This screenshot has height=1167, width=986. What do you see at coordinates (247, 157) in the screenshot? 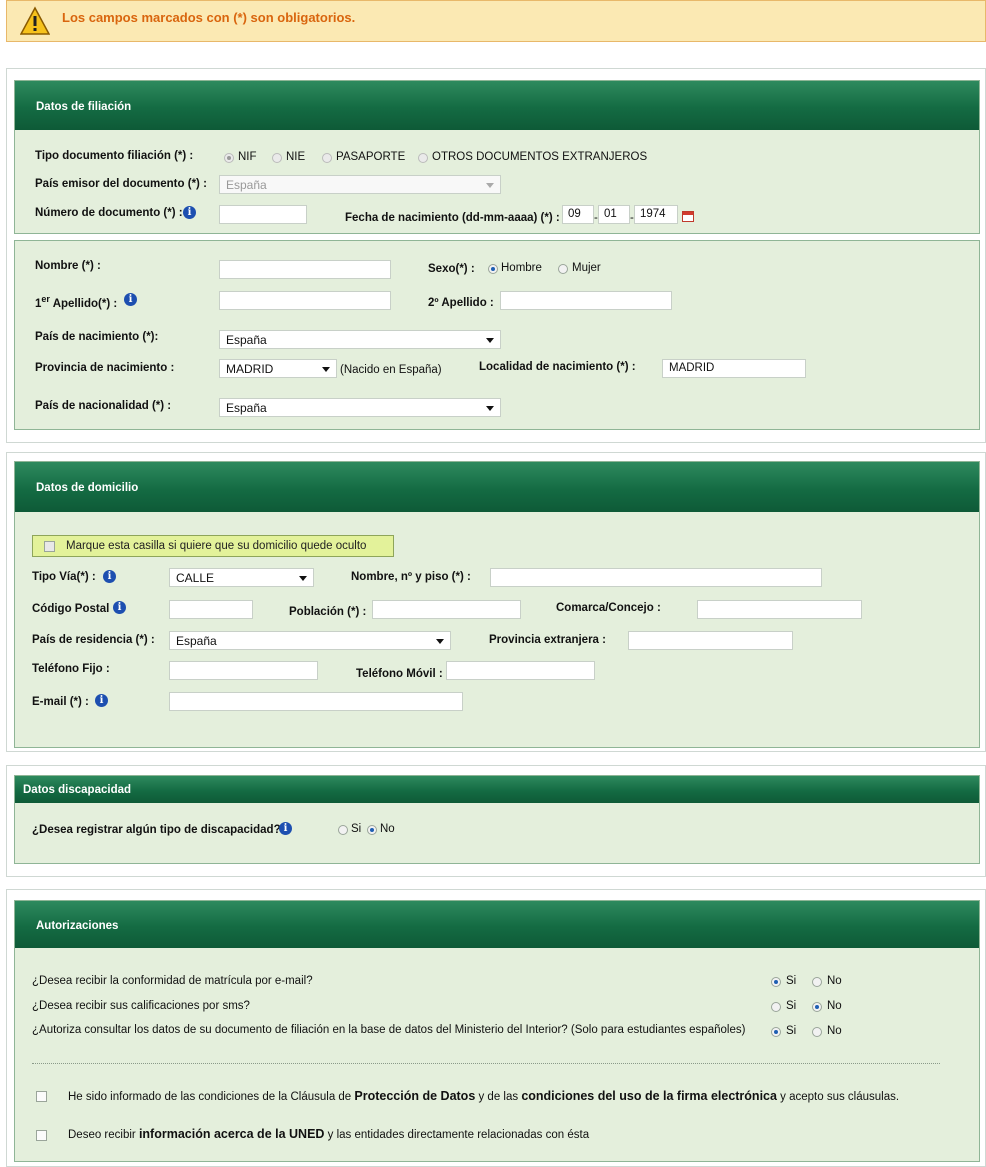
I see `radio-nif-label: NIF` at bounding box center [247, 157].